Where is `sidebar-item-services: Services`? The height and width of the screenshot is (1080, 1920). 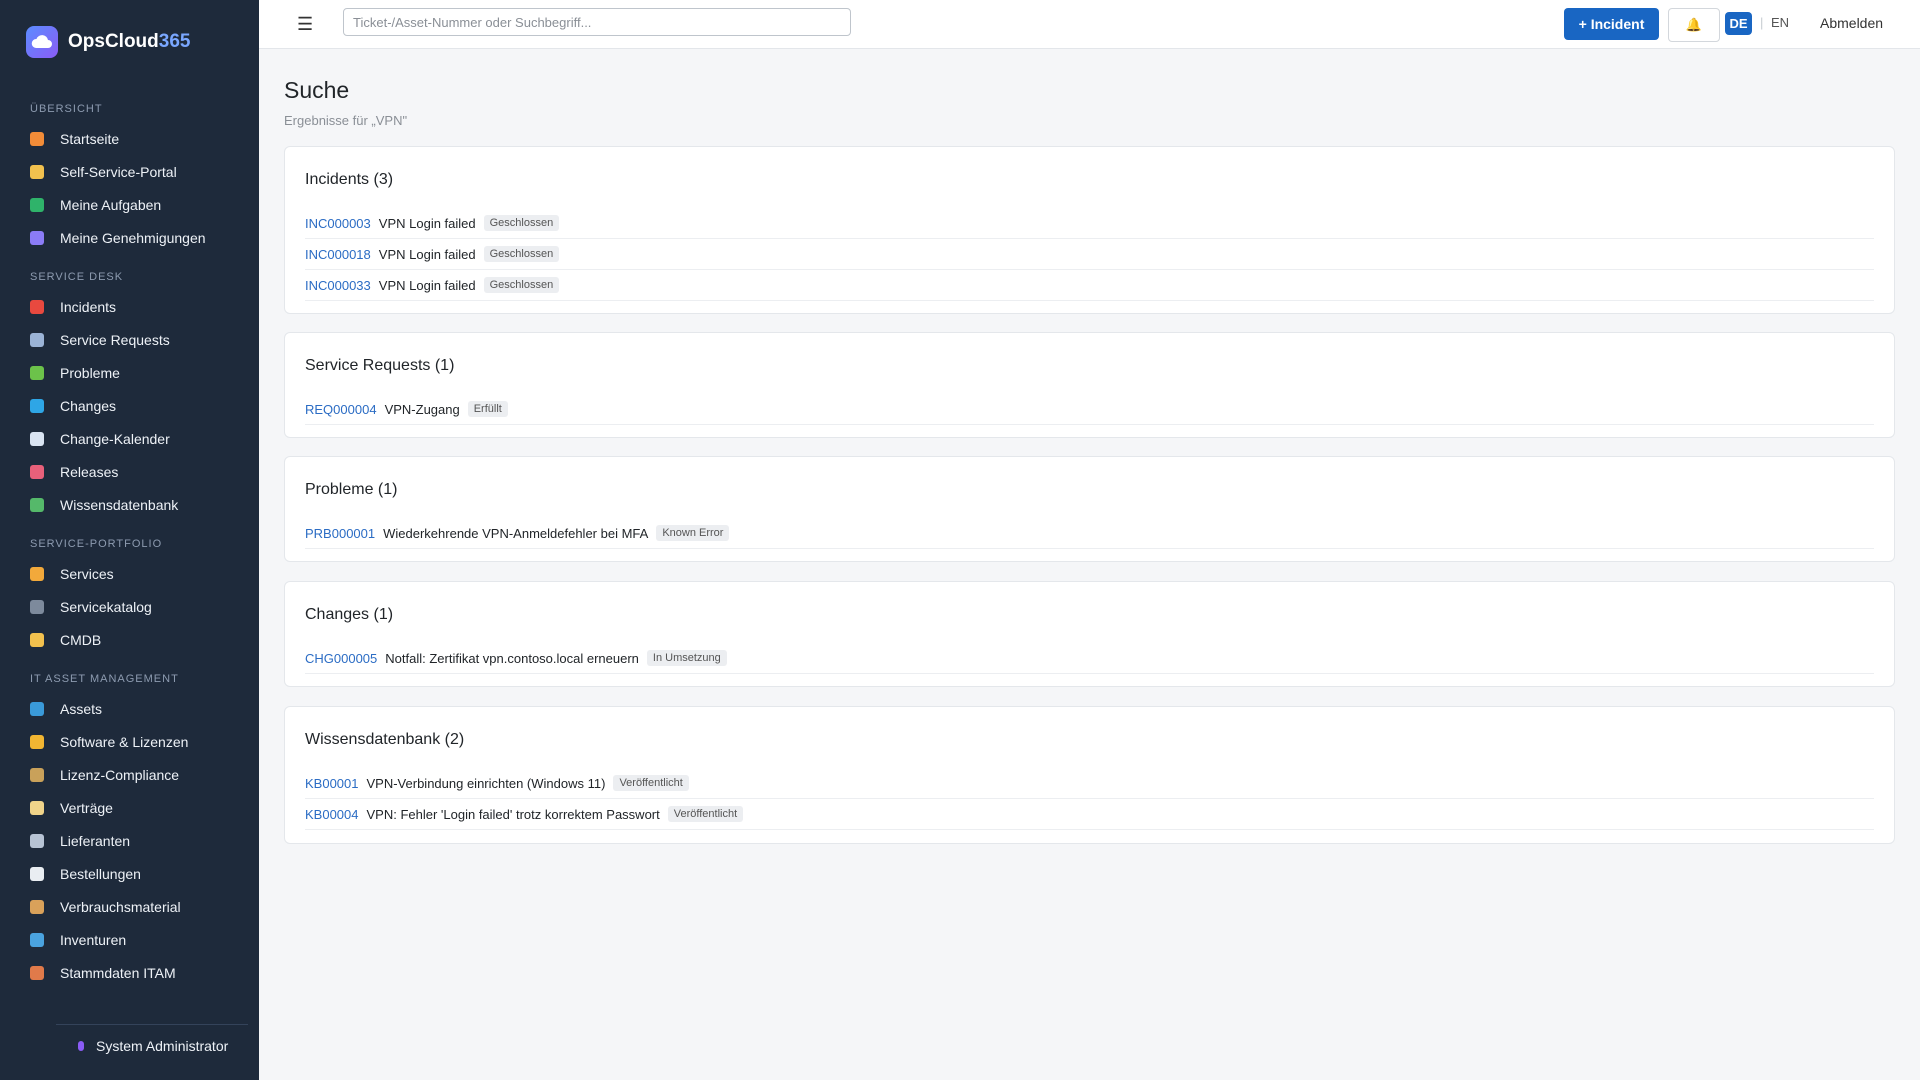
sidebar-item-services: Services is located at coordinates (129, 573).